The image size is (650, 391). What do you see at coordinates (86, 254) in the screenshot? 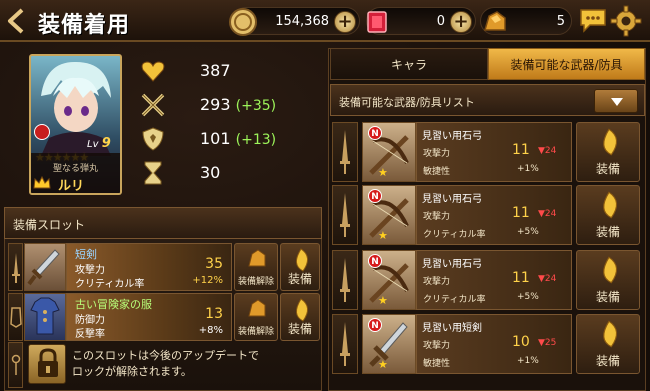
I see `equipped-weapon-name: 短剣` at bounding box center [86, 254].